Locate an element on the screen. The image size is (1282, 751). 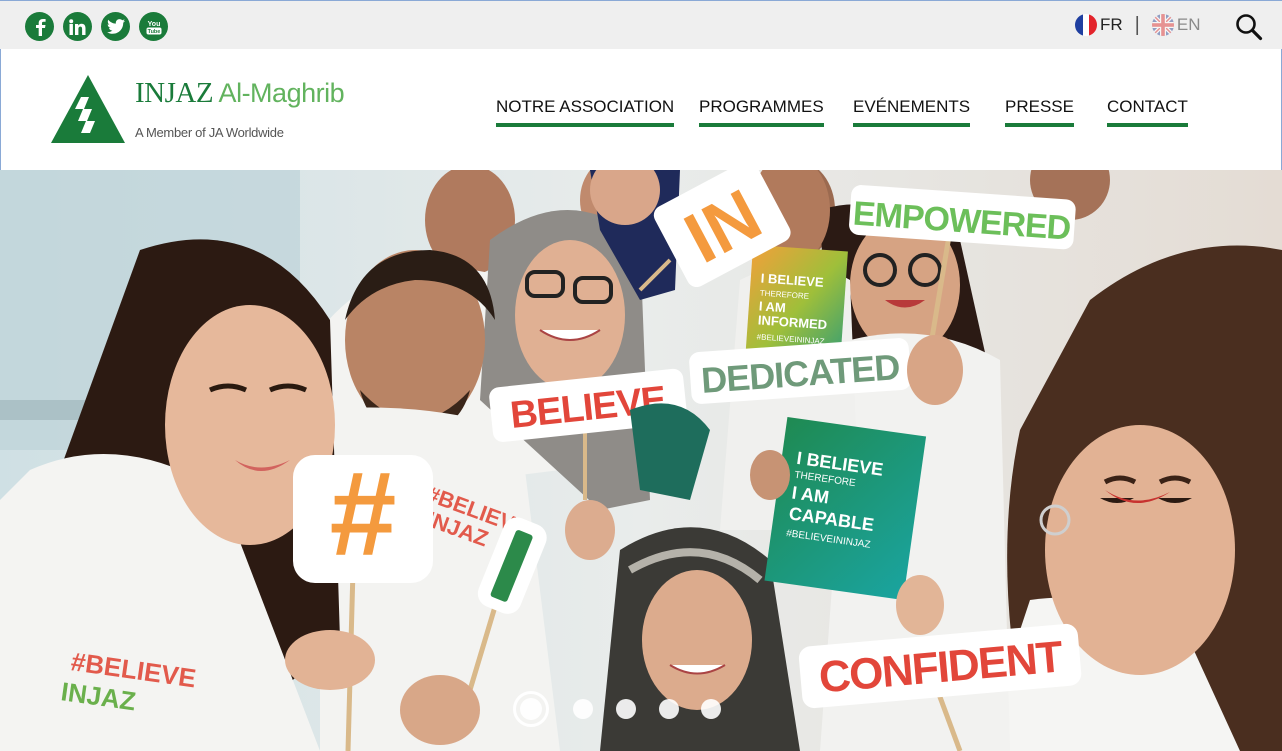
nav-presse: PRESSE is located at coordinates (1039, 112).